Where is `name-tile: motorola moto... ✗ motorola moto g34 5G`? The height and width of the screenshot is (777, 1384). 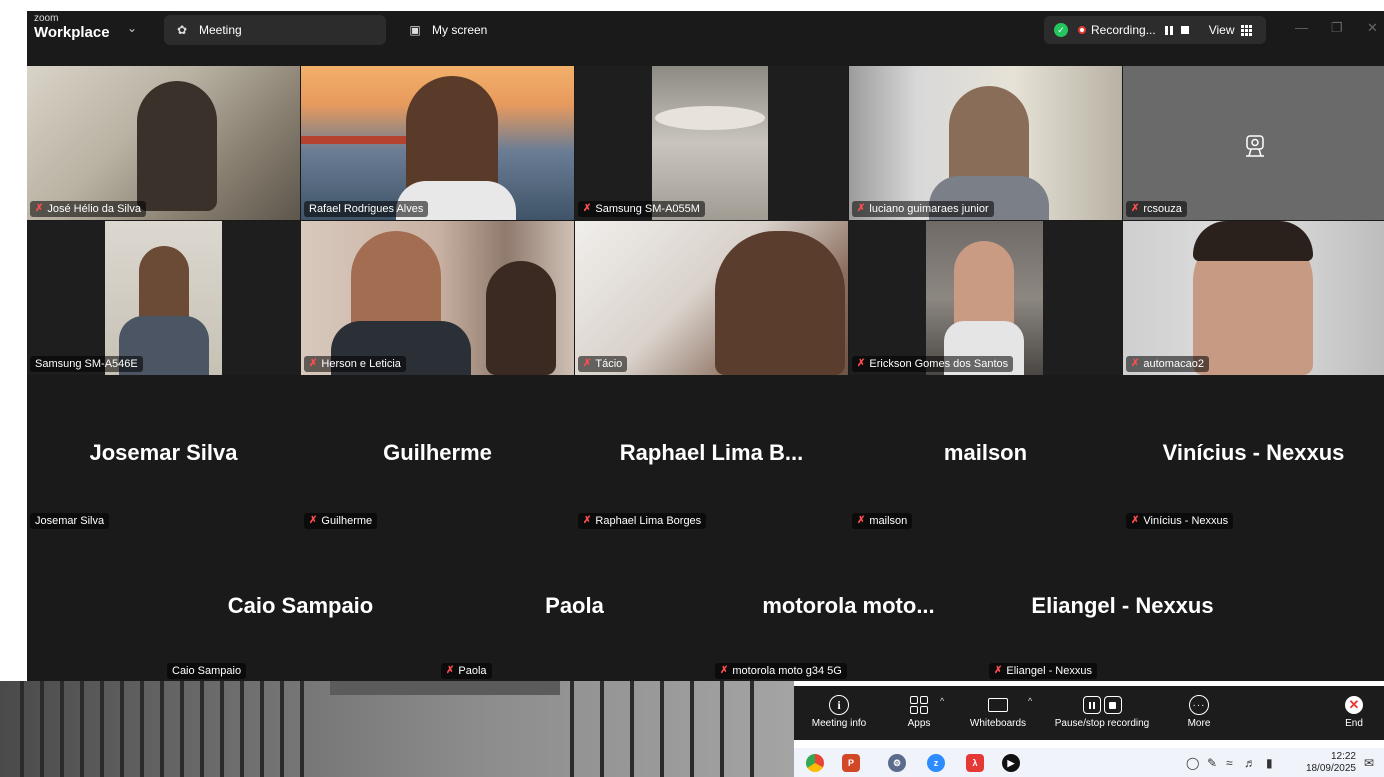
name-tile: motorola moto... ✗ motorola moto g34 5G is located at coordinates (848, 606).